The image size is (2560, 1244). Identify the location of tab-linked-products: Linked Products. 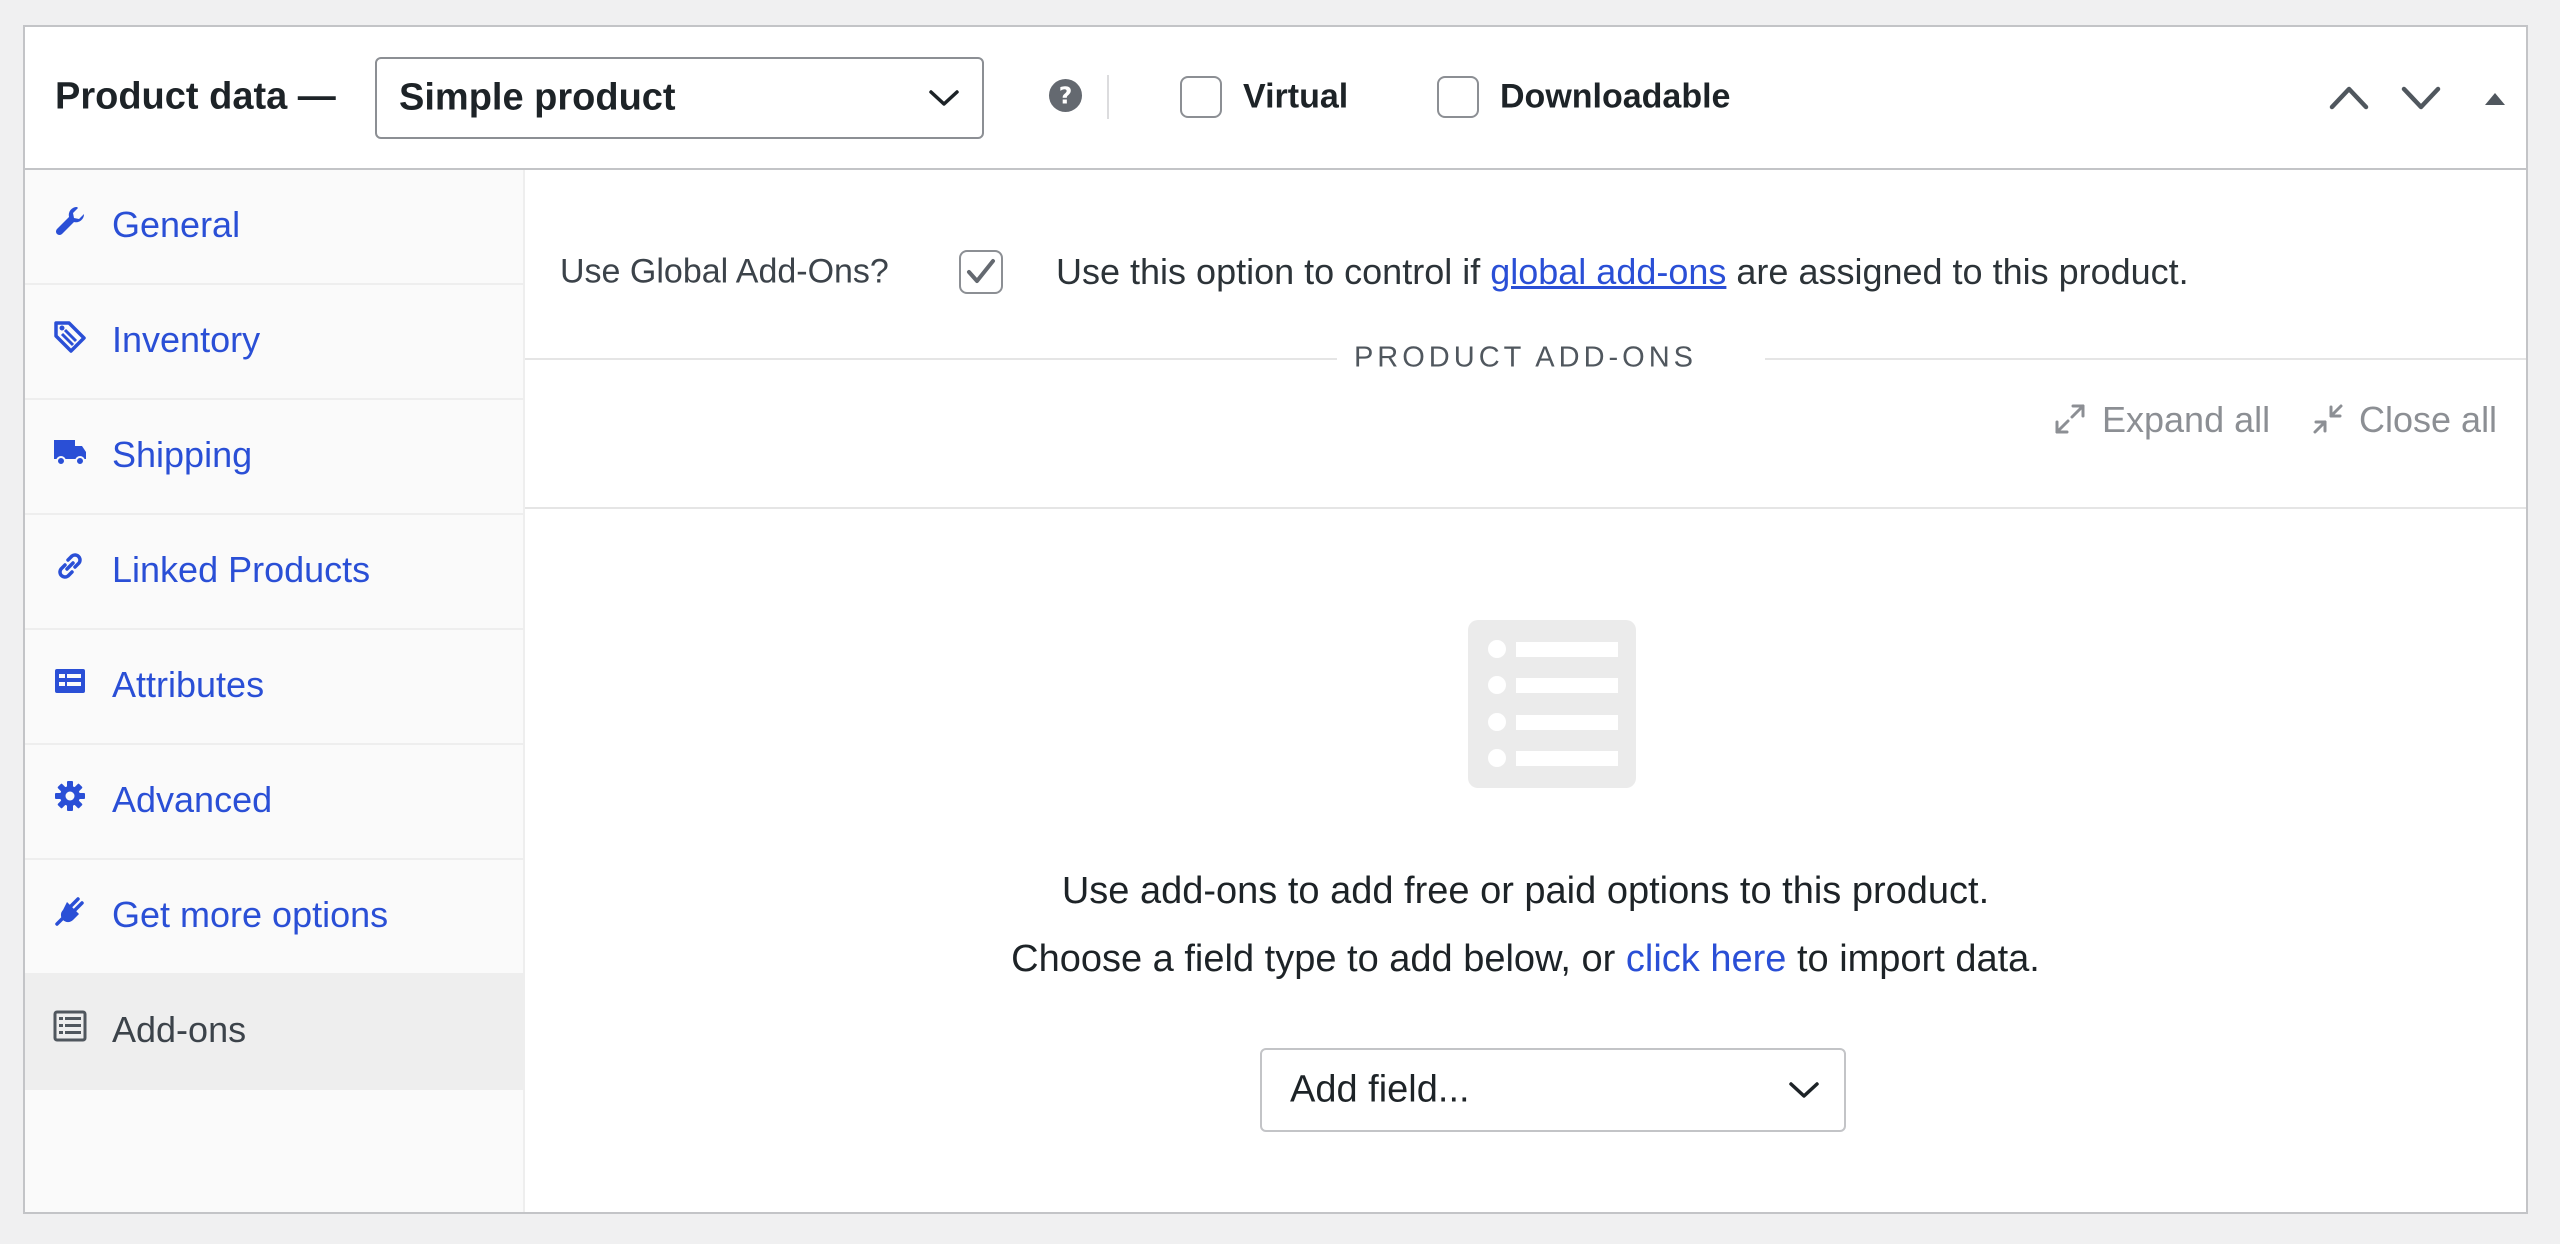
(274, 572).